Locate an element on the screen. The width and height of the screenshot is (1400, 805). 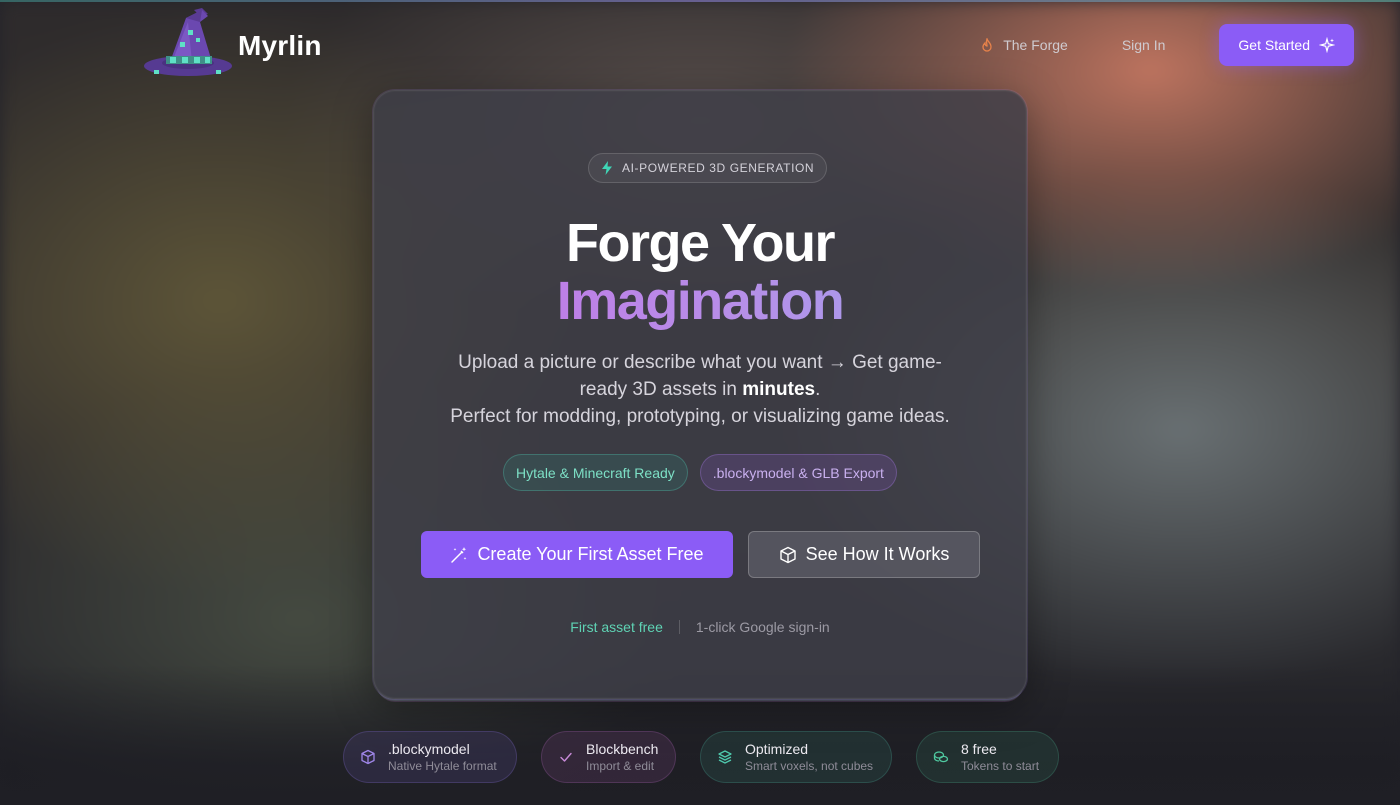
ai-badge-label: AI-POWERED 3D GENERATION is located at coordinates (718, 168).